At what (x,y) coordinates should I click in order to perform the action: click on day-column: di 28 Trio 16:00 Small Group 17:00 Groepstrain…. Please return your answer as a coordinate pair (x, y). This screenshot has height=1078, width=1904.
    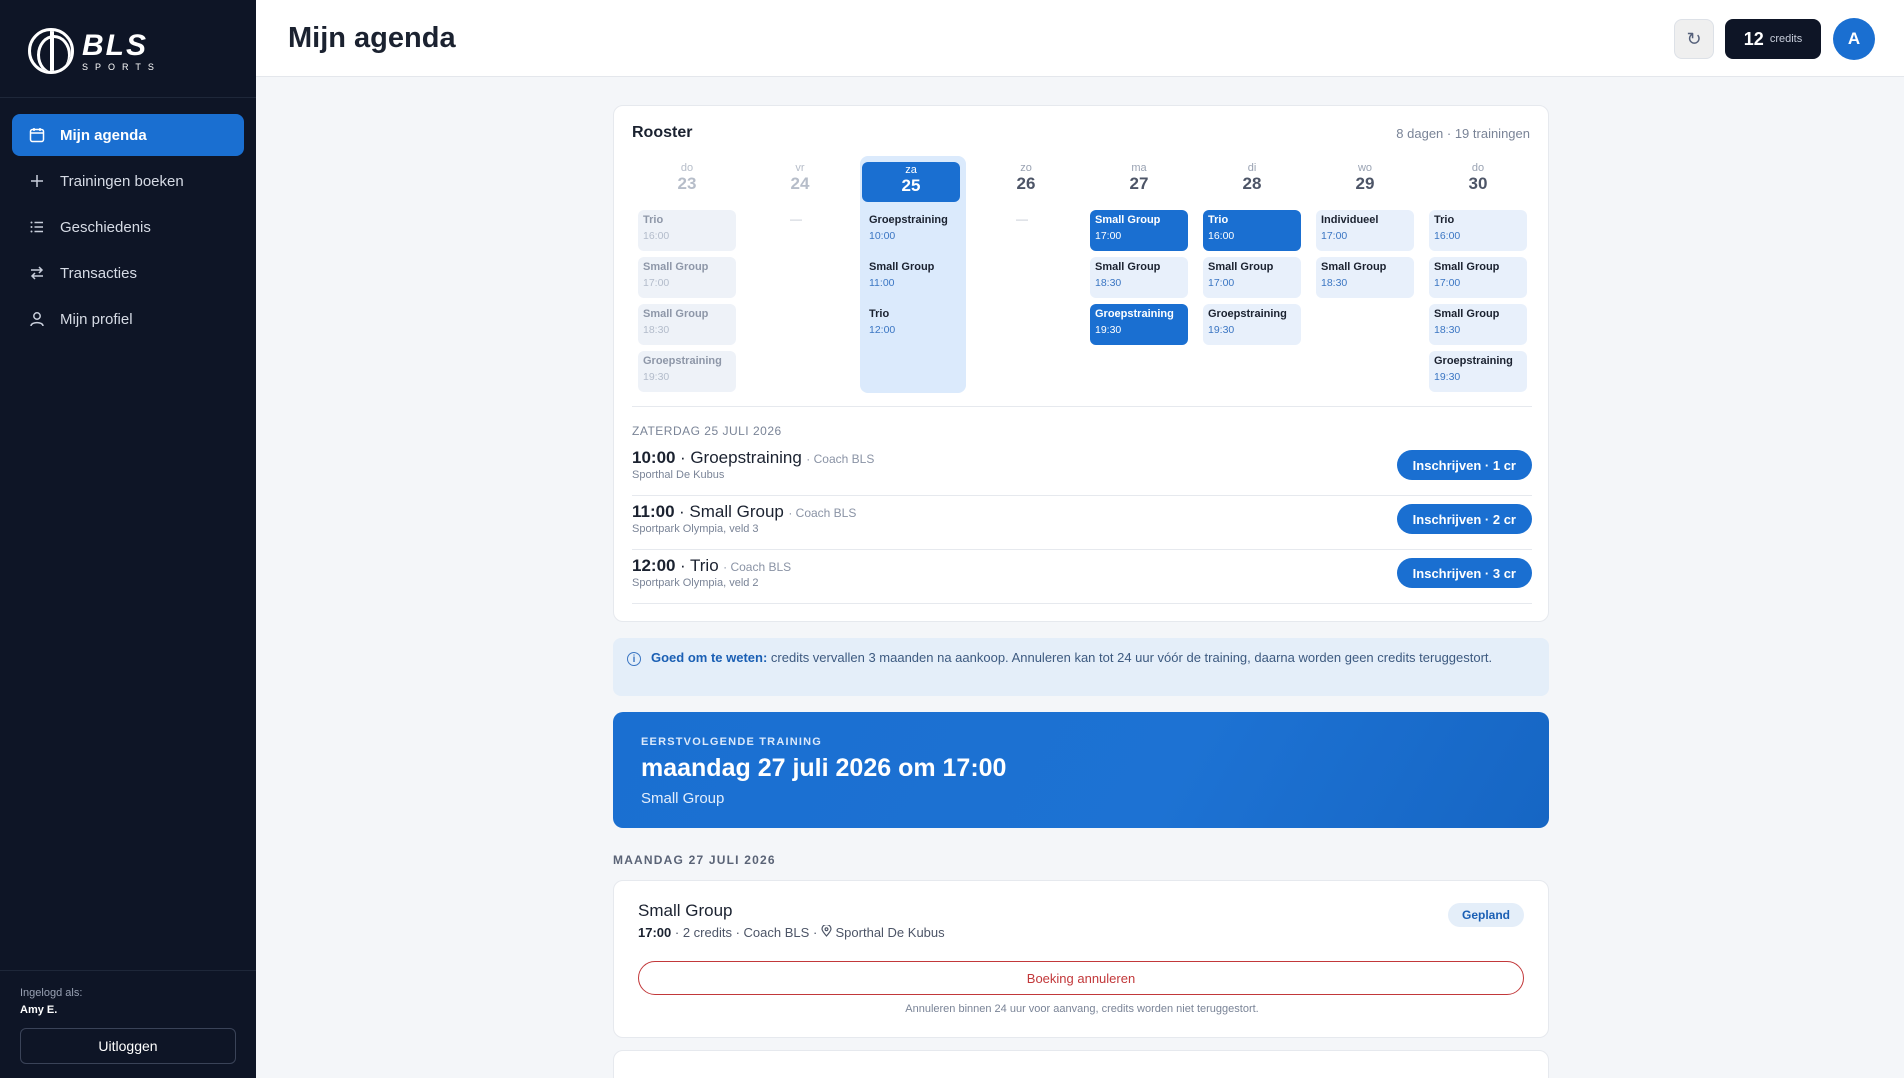
    Looking at the image, I should click on (1249, 276).